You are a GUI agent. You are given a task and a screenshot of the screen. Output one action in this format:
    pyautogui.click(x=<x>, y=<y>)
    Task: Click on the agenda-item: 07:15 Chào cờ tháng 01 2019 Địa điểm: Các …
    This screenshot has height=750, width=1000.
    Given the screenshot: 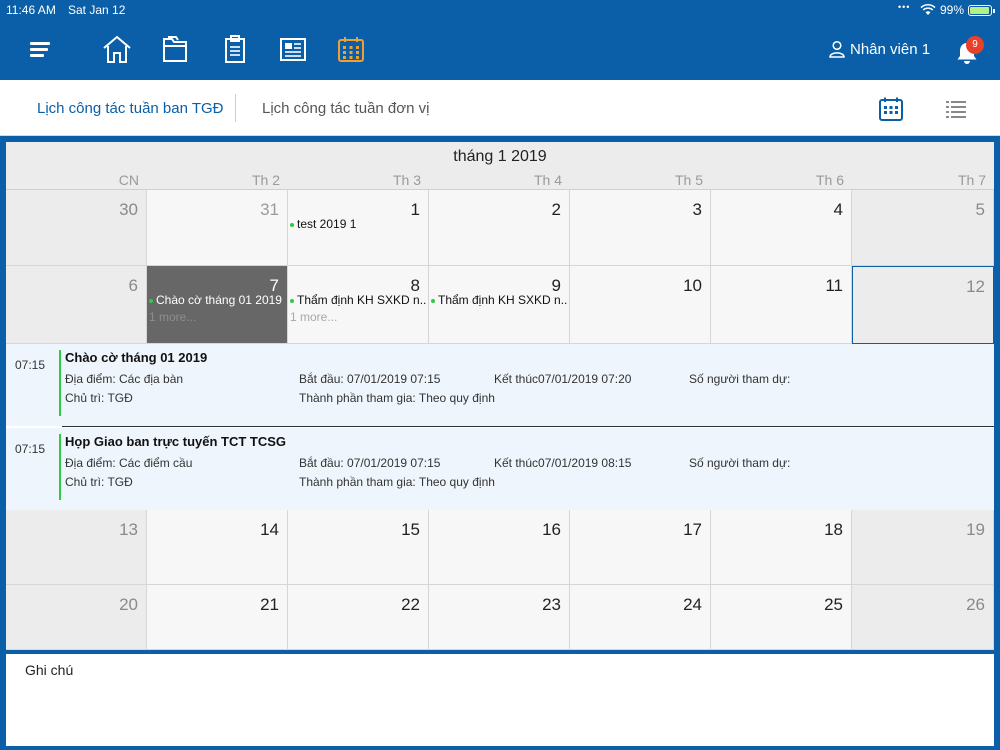 What is the action you would take?
    pyautogui.click(x=500, y=385)
    